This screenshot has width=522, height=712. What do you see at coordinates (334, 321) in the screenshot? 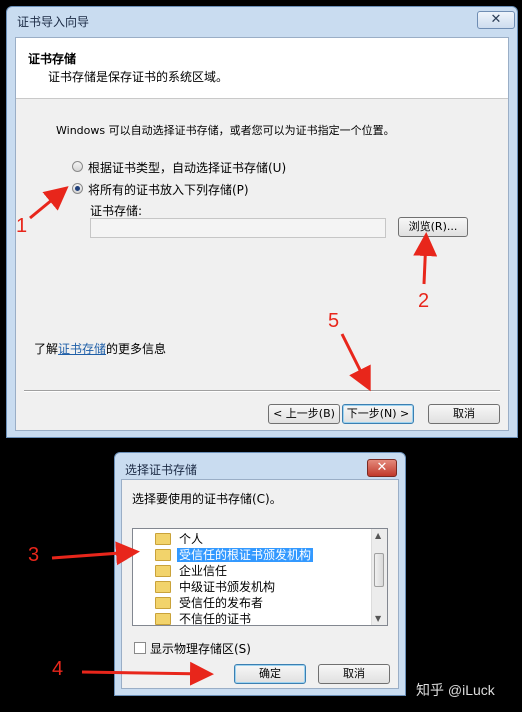
I see `annotation-number-5: 5` at bounding box center [334, 321].